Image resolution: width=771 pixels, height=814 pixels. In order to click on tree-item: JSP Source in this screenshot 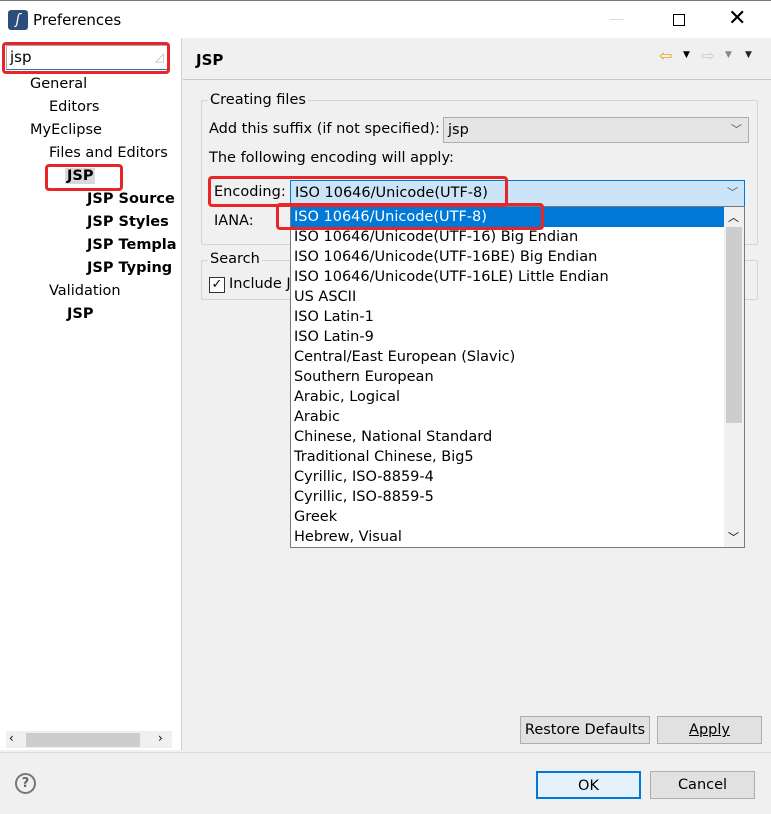, I will do `click(131, 199)`.